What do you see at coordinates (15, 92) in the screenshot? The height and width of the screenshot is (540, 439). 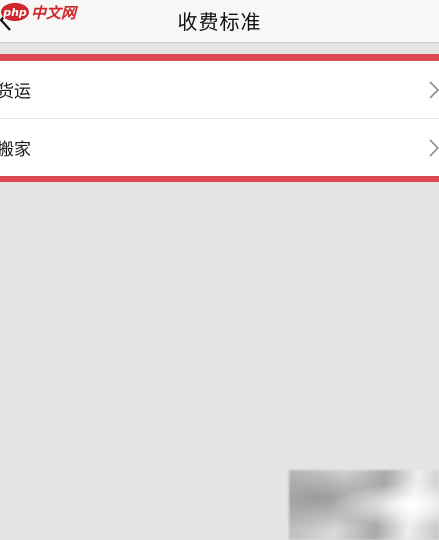 I see `list-item-label: 货运` at bounding box center [15, 92].